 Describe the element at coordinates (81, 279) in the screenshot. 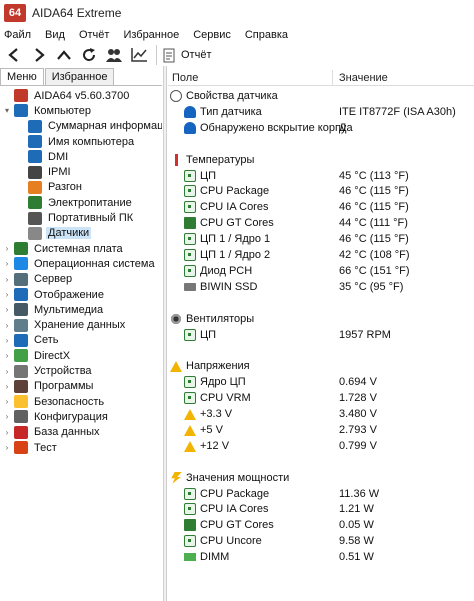

I see `tree-item: › Сервер` at that location.